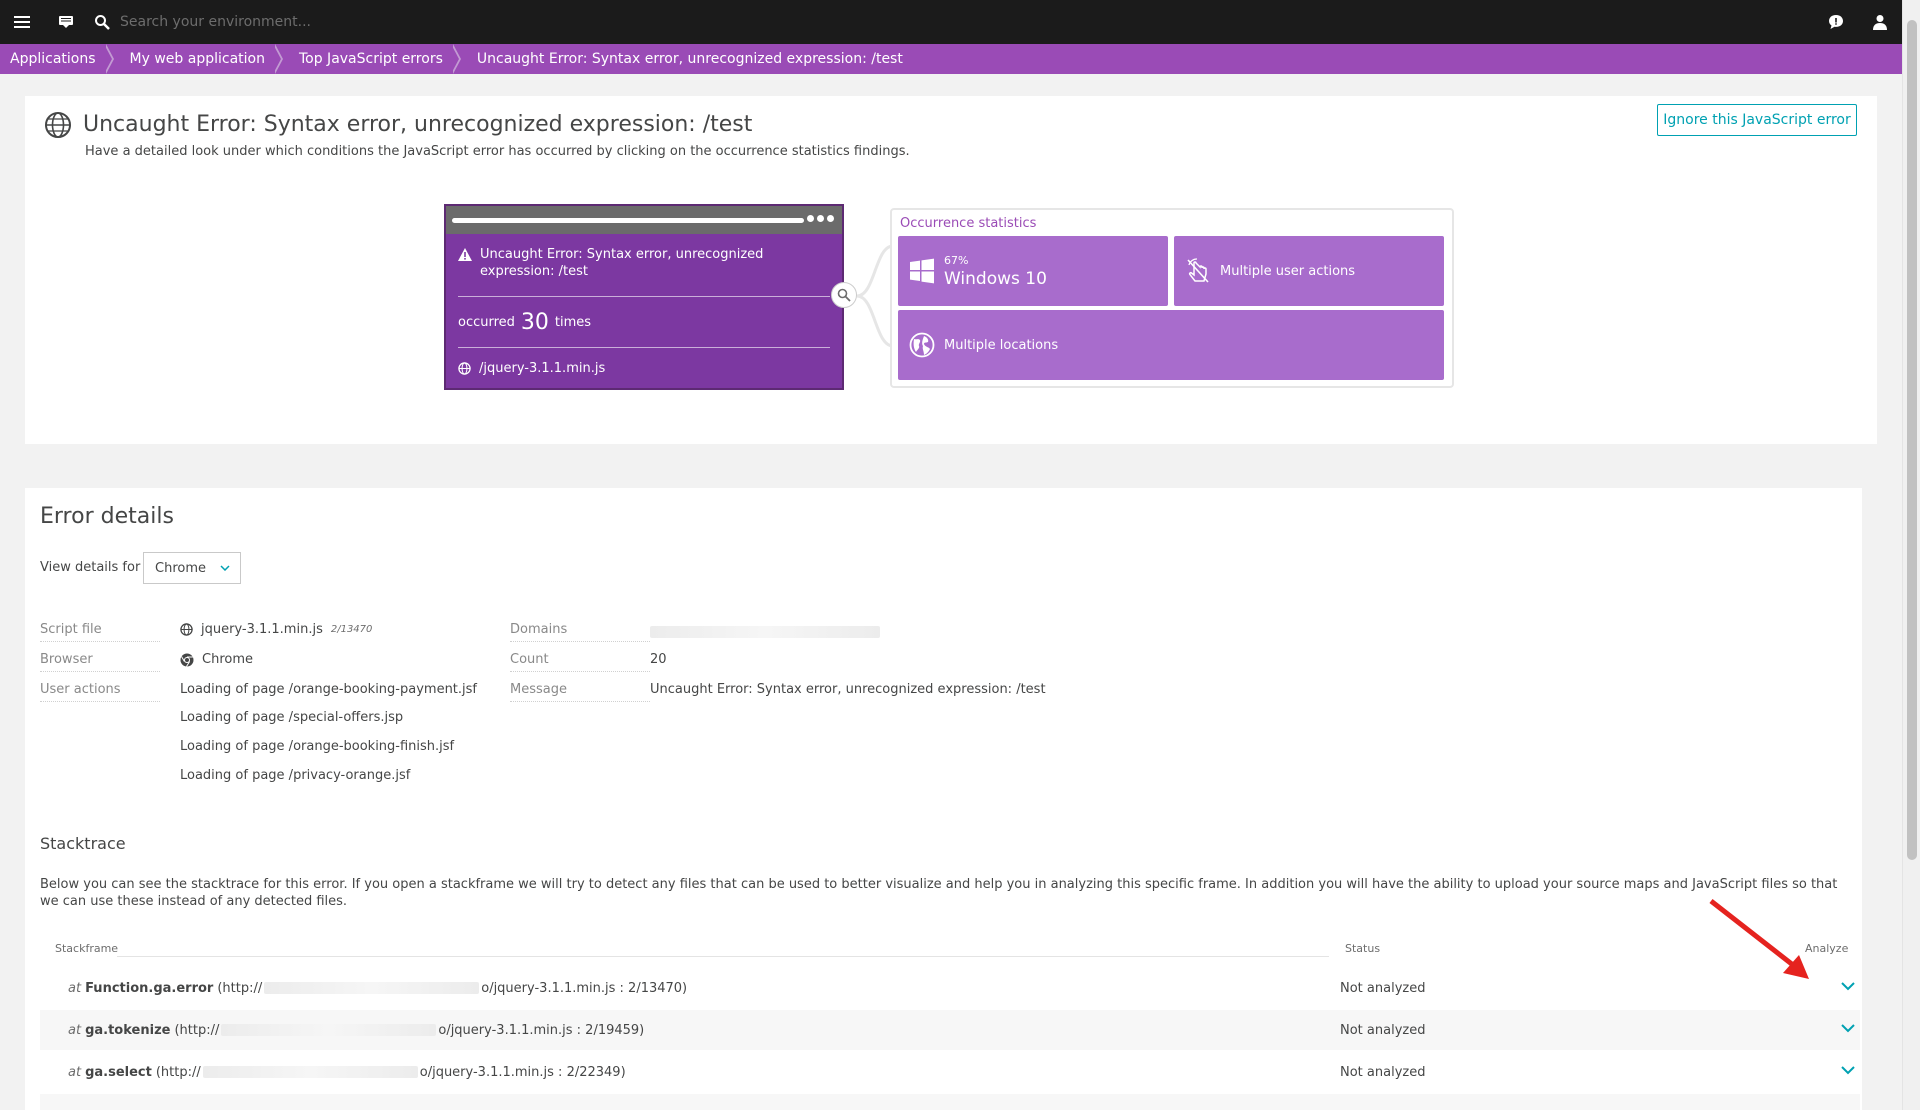 The width and height of the screenshot is (1920, 1110). Describe the element at coordinates (22, 22) in the screenshot. I see `menu-icon` at that location.